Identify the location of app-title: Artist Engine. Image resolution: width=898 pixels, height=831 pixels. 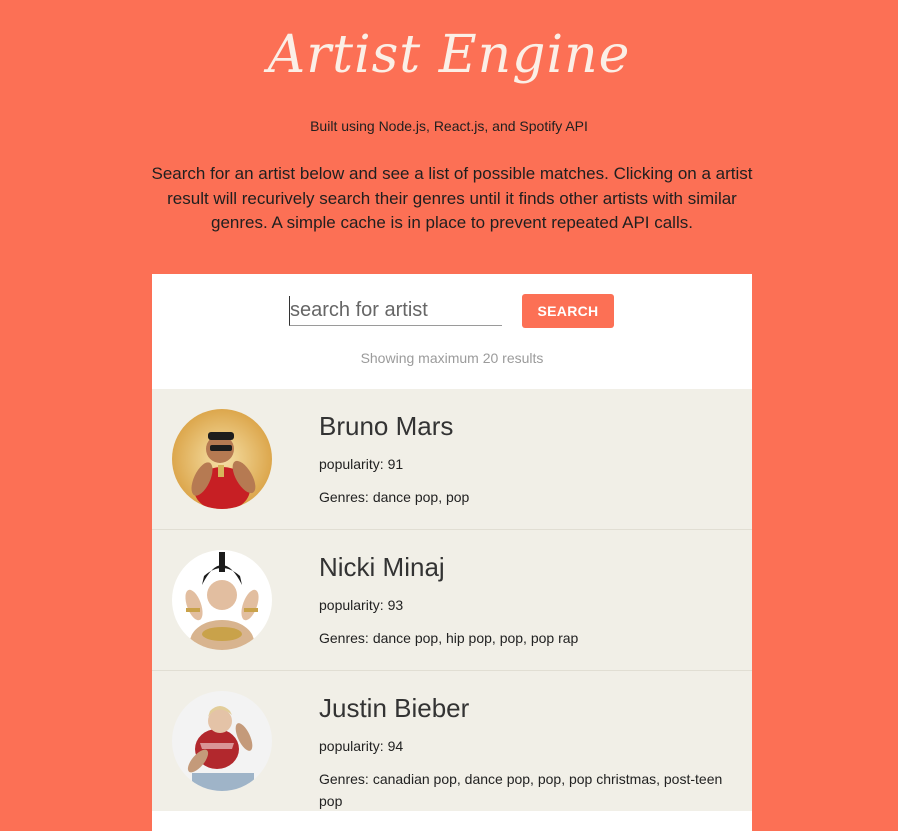
(449, 55).